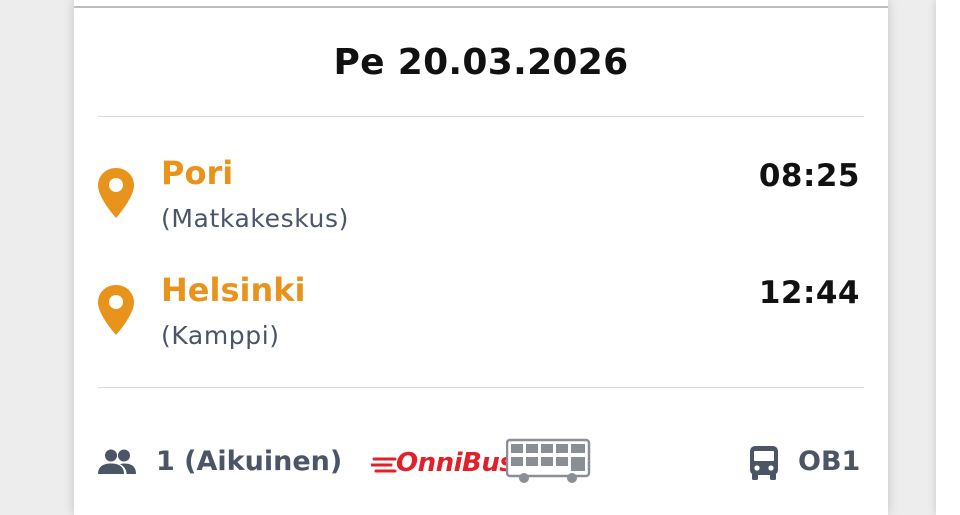 This screenshot has height=515, width=960. What do you see at coordinates (548, 460) in the screenshot?
I see `double-decker-bus-icon` at bounding box center [548, 460].